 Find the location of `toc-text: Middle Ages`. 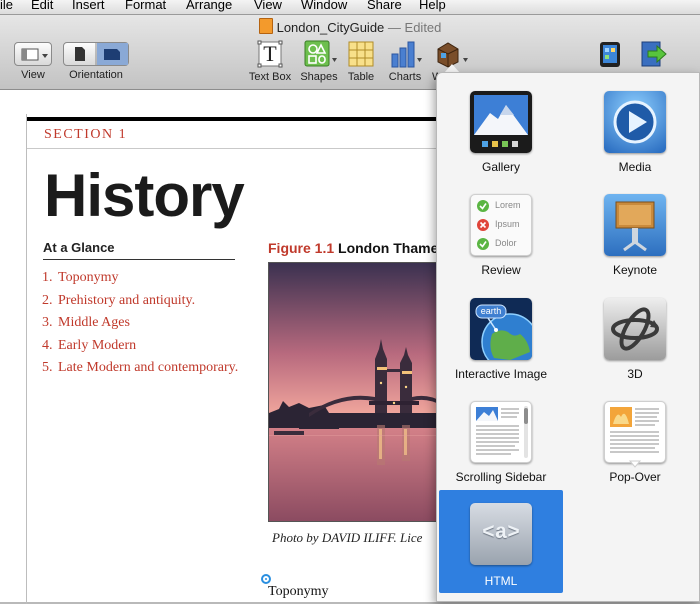

toc-text: Middle Ages is located at coordinates (94, 322).